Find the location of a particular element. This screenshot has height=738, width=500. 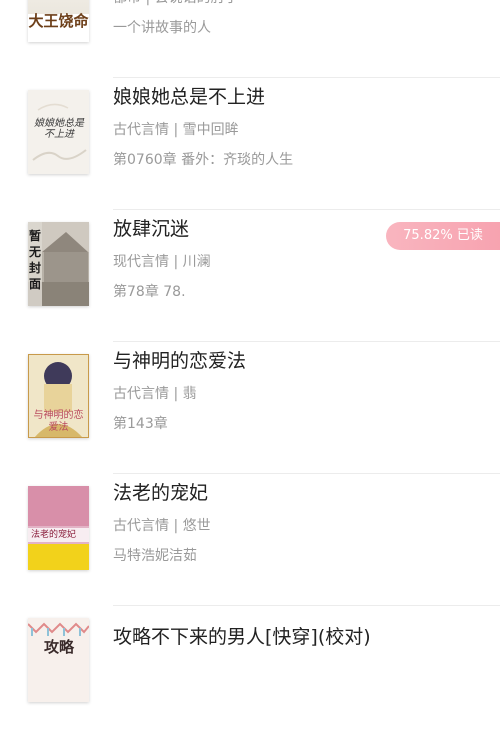

book-meta: 现代言情 | 川澜 is located at coordinates (162, 262).